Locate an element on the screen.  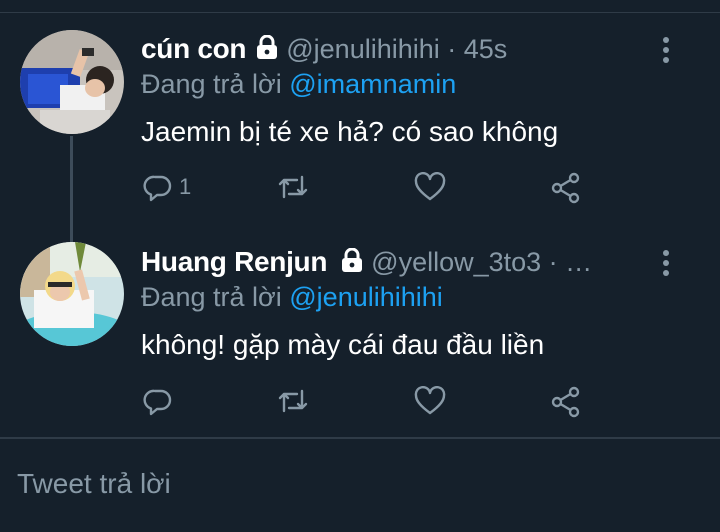
tweet-actions is located at coordinates (360, 406).